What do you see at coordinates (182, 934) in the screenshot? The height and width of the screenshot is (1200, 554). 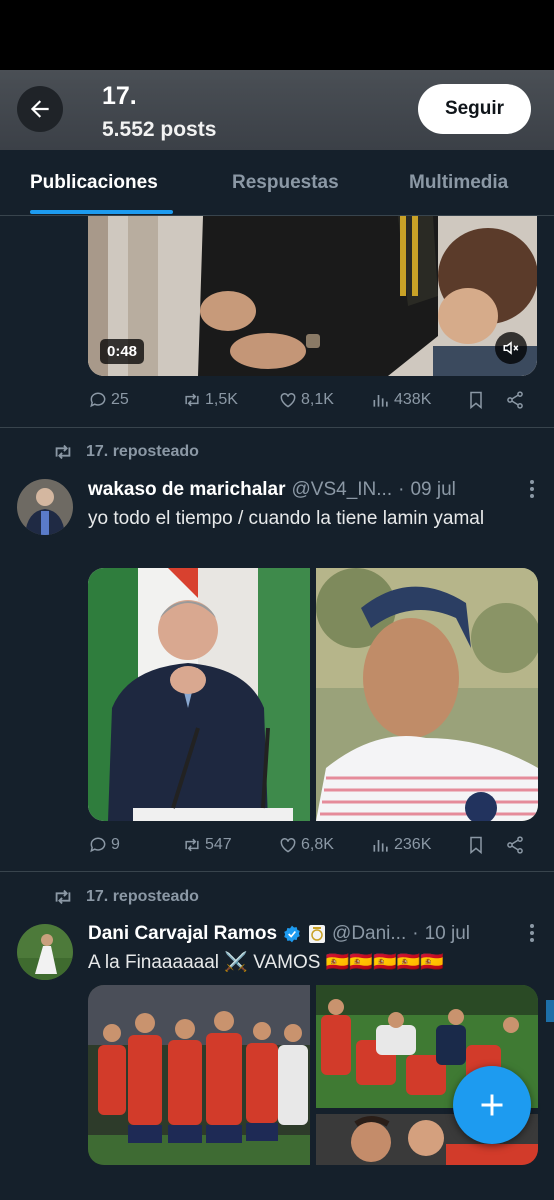 I see `author-name: Dani Carvajal Ramos` at bounding box center [182, 934].